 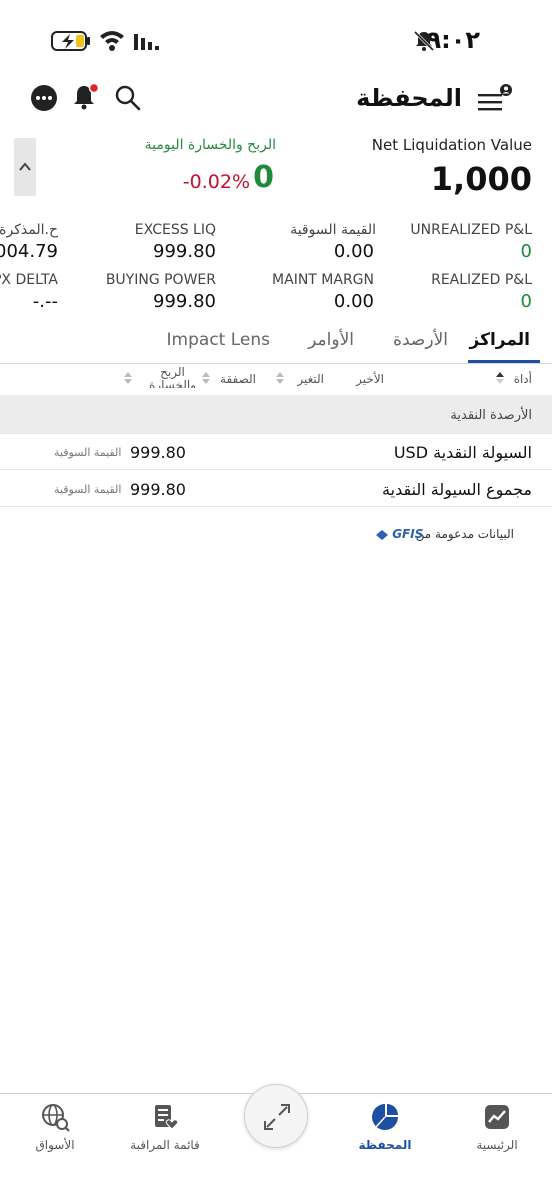 I want to click on nav-markets: الأسواق, so click(x=55, y=1130).